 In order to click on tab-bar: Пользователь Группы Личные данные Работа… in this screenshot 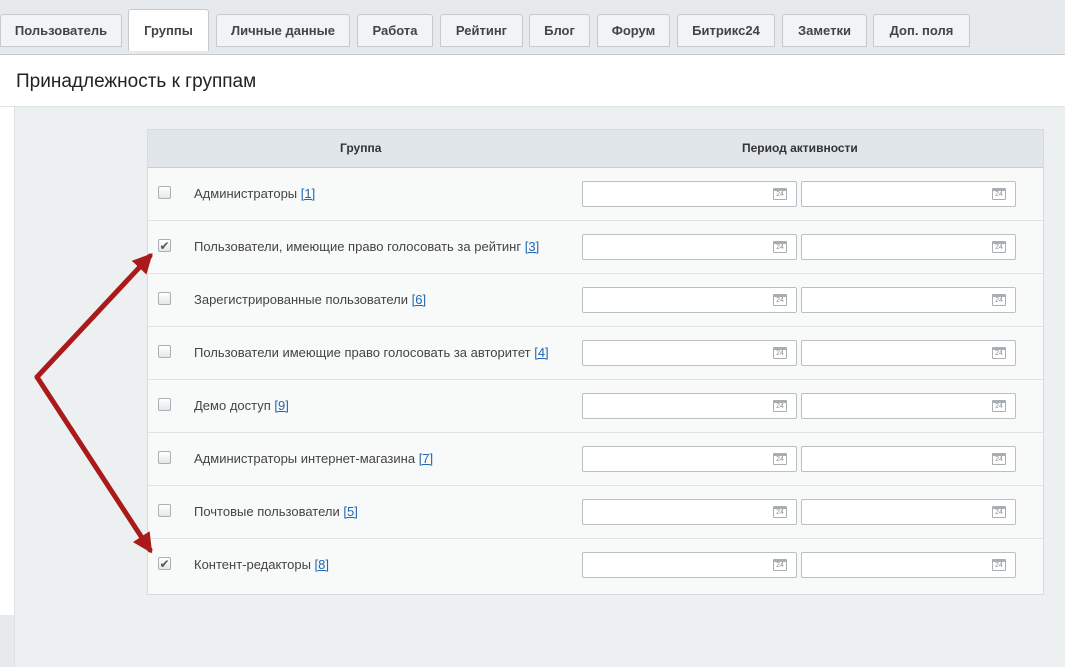, I will do `click(532, 27)`.